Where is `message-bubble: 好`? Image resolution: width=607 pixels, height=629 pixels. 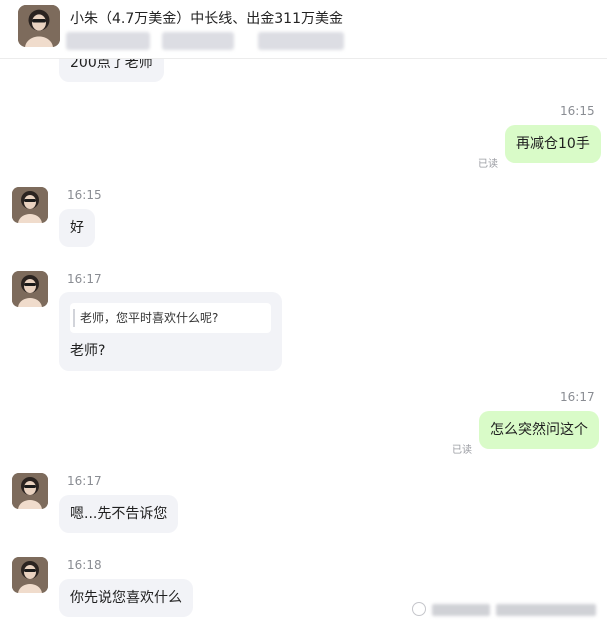
message-bubble: 好 is located at coordinates (77, 228).